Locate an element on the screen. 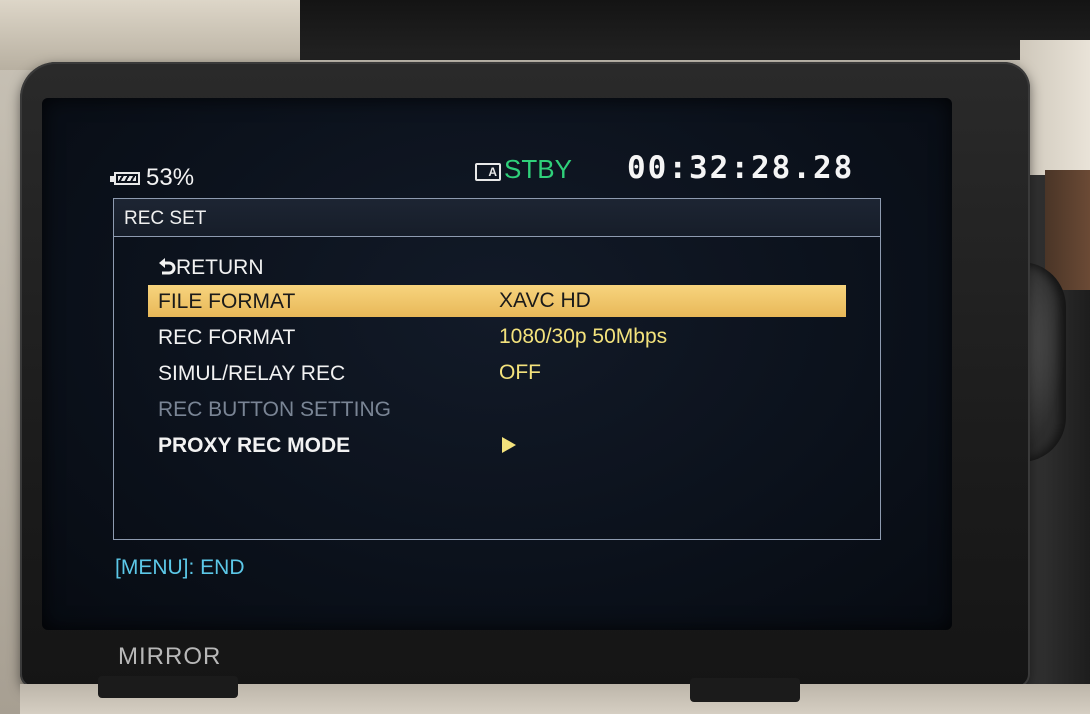 The image size is (1090, 714). menu-title: REC SET is located at coordinates (165, 218).